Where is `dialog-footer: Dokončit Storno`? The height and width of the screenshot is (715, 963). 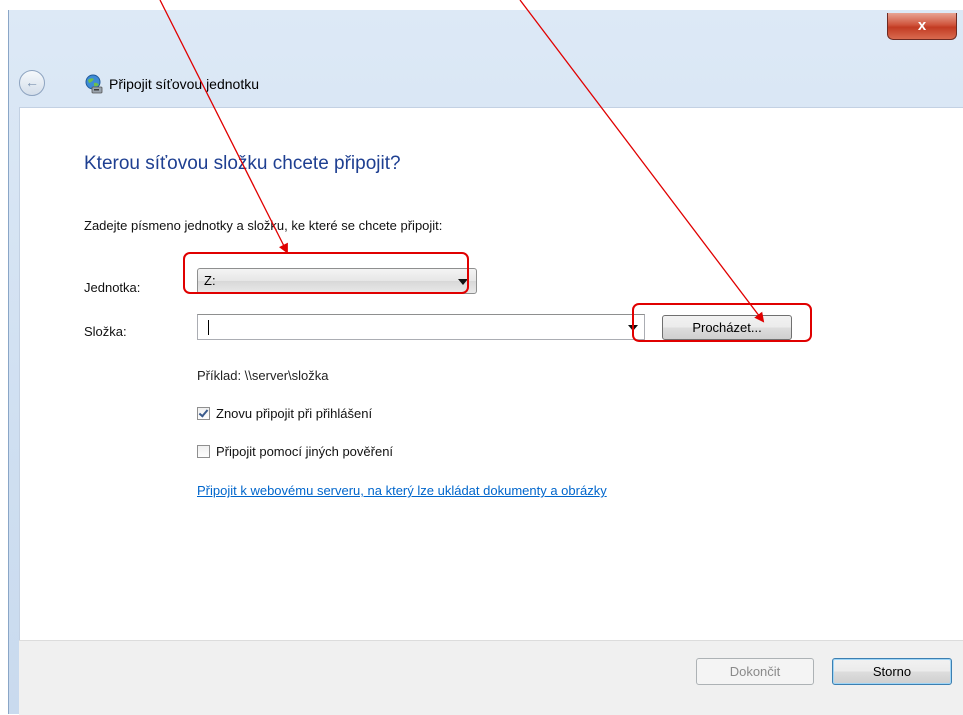 dialog-footer: Dokončit Storno is located at coordinates (491, 677).